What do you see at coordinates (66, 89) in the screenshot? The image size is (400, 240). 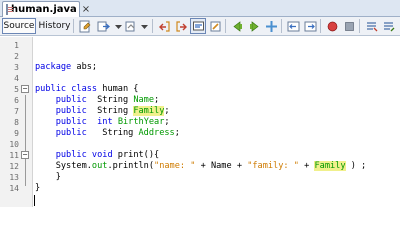 I see `keyword: public class` at bounding box center [66, 89].